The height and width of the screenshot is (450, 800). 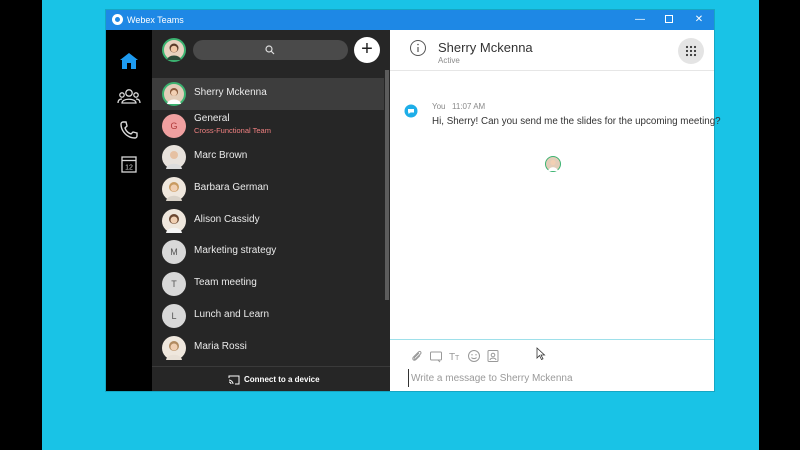 I want to click on conversation-name: Lunch and Learn, so click(x=232, y=314).